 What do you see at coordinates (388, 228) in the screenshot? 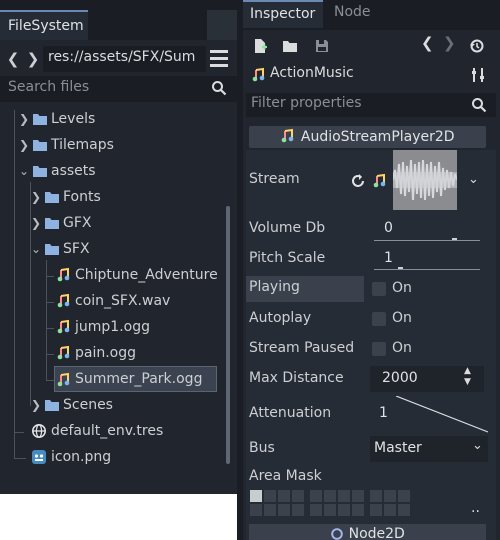
I see `volume-db-field: 0` at bounding box center [388, 228].